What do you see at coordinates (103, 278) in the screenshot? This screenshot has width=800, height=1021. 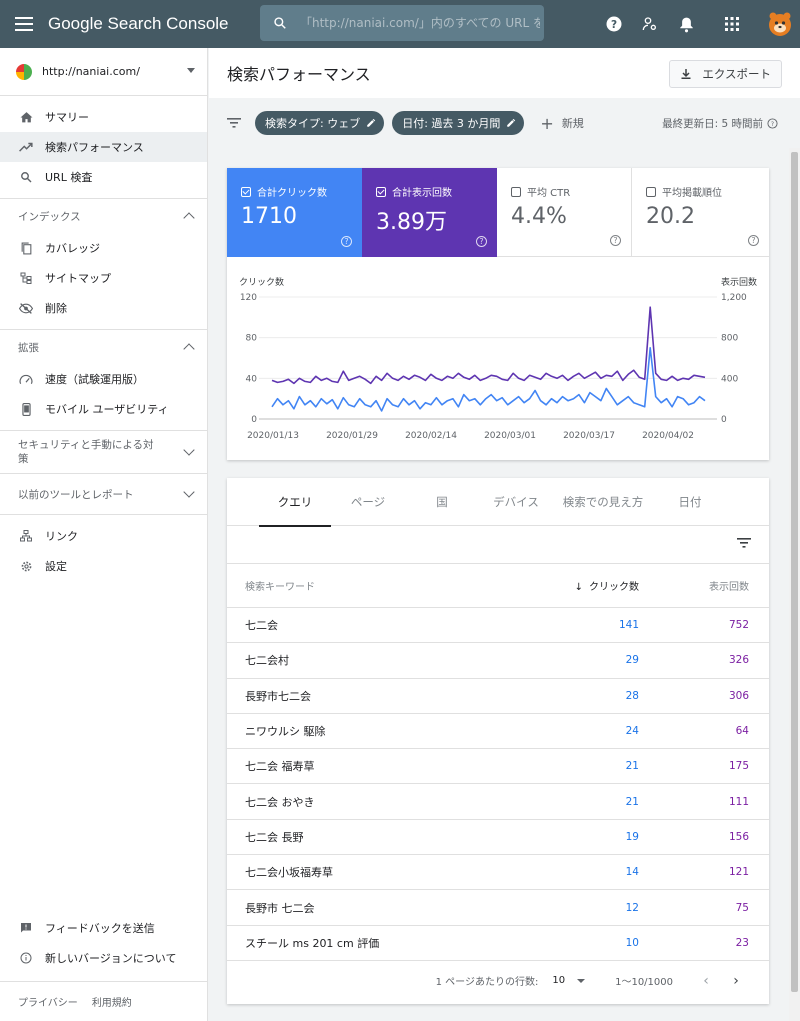 I see `sidebar-item-sitemaps: サイトマップ` at bounding box center [103, 278].